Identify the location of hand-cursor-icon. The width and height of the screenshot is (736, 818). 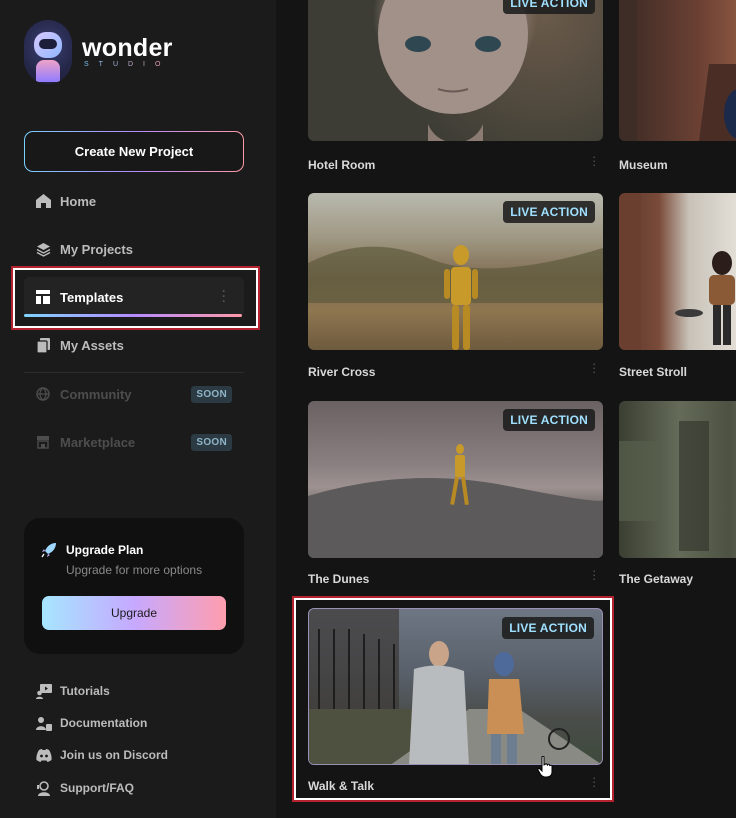
(545, 767).